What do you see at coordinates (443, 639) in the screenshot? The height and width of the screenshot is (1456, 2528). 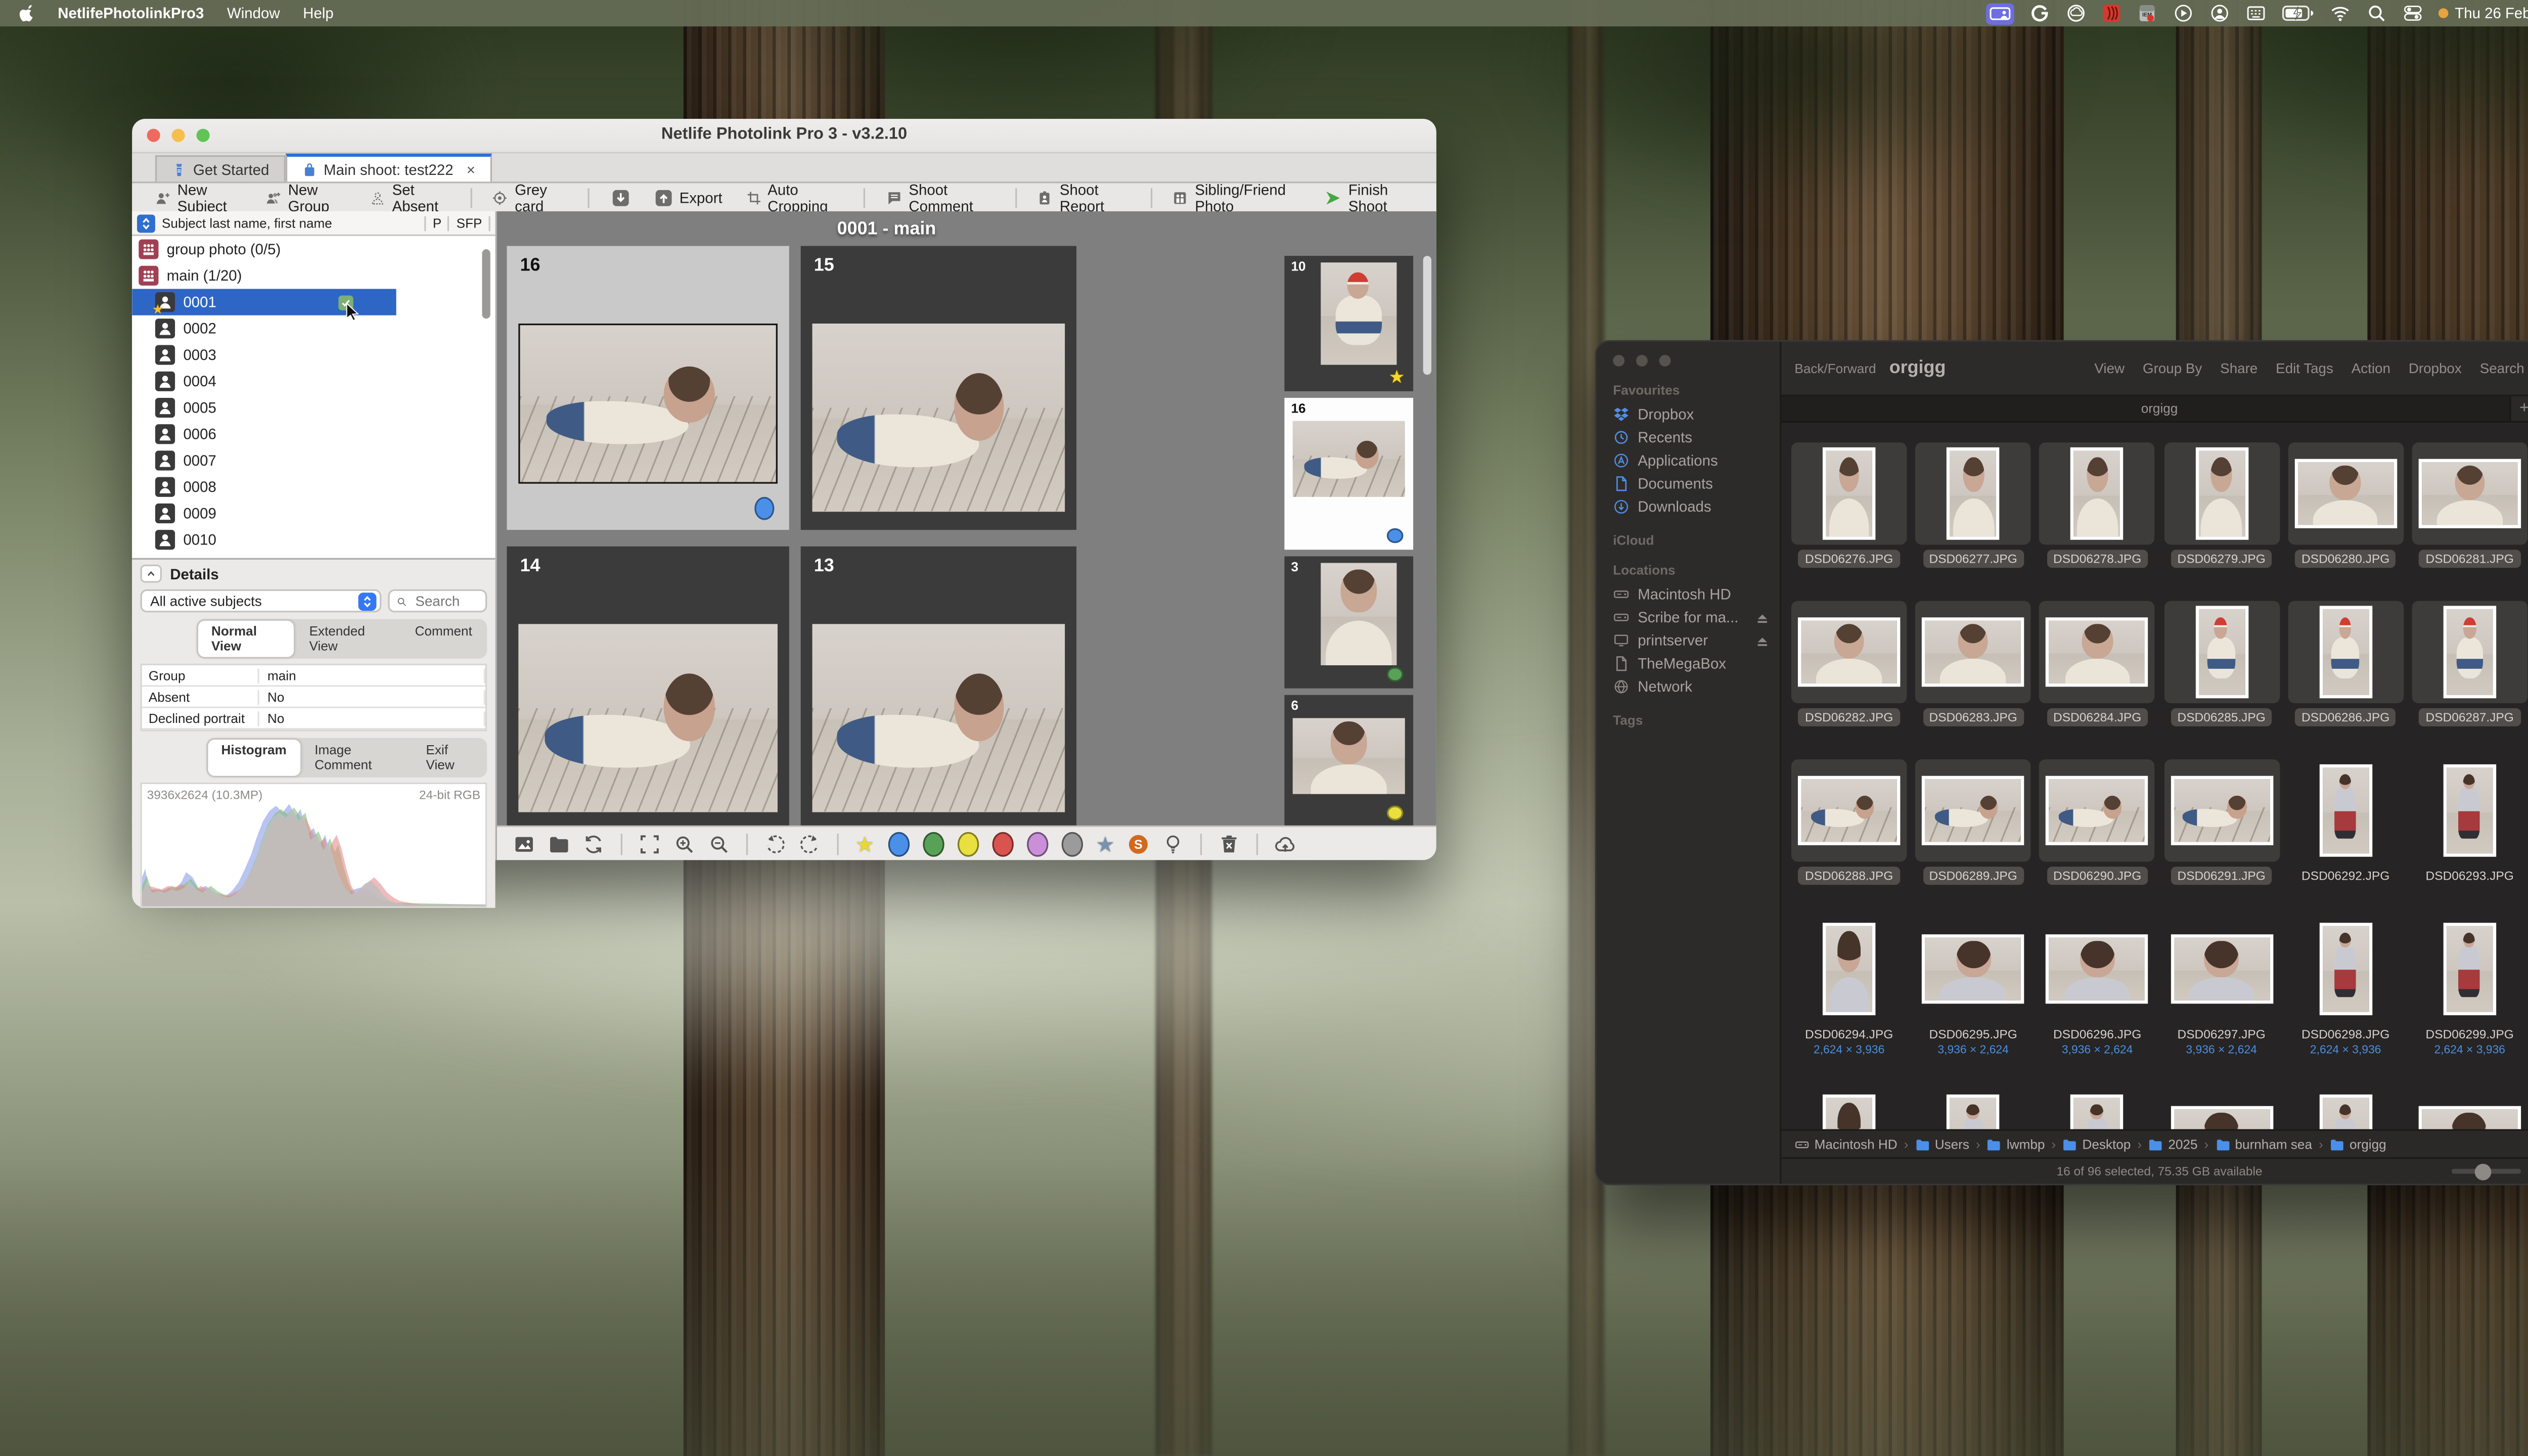 I see `tab-comment: Comment` at bounding box center [443, 639].